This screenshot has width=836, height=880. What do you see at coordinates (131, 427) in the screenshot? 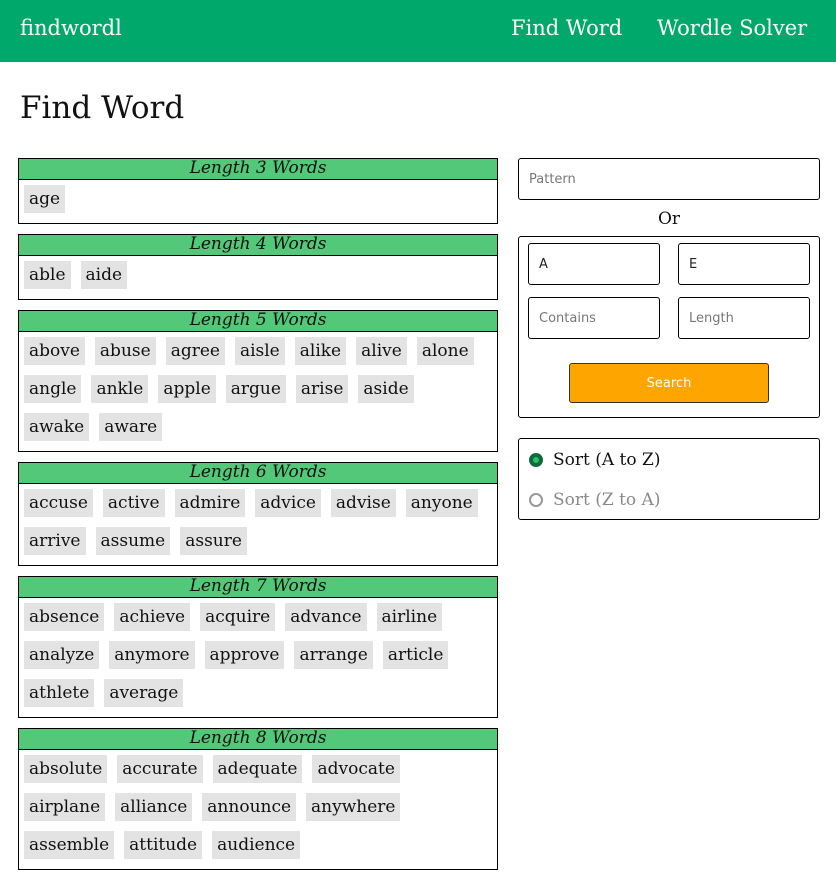
I see `word-chip: aware` at bounding box center [131, 427].